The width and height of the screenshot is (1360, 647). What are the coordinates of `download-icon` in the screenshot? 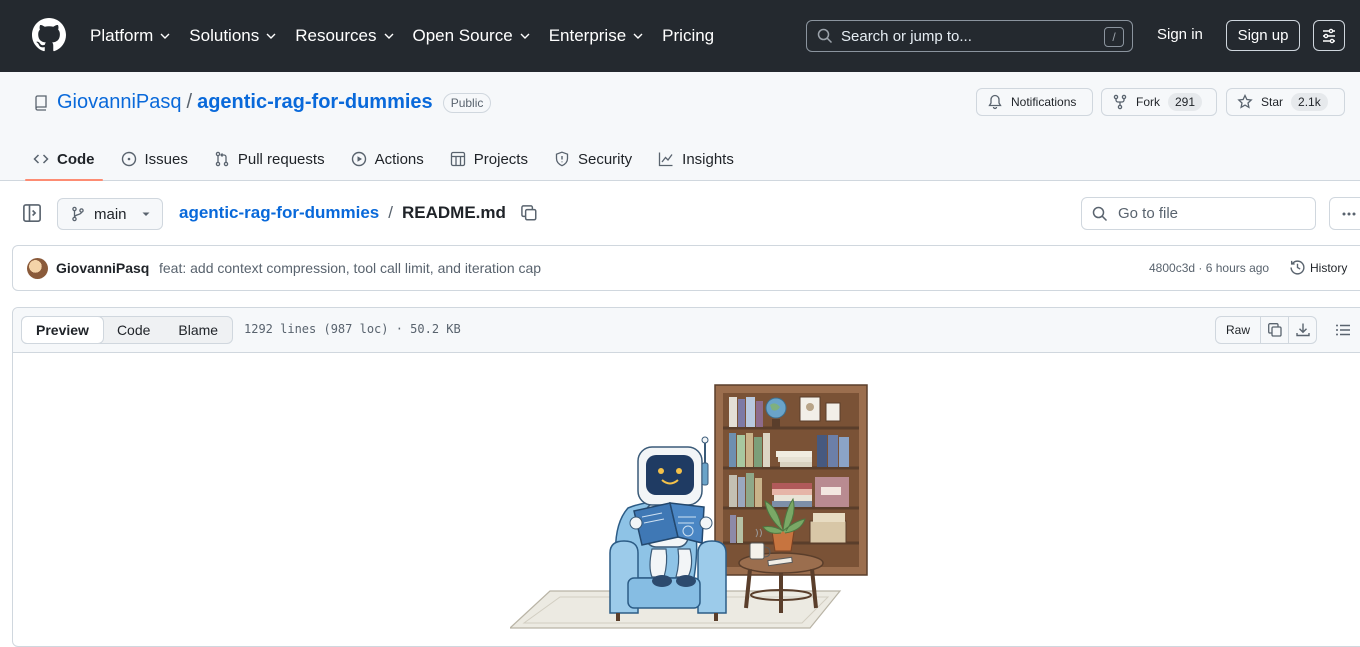 It's located at (1302, 330).